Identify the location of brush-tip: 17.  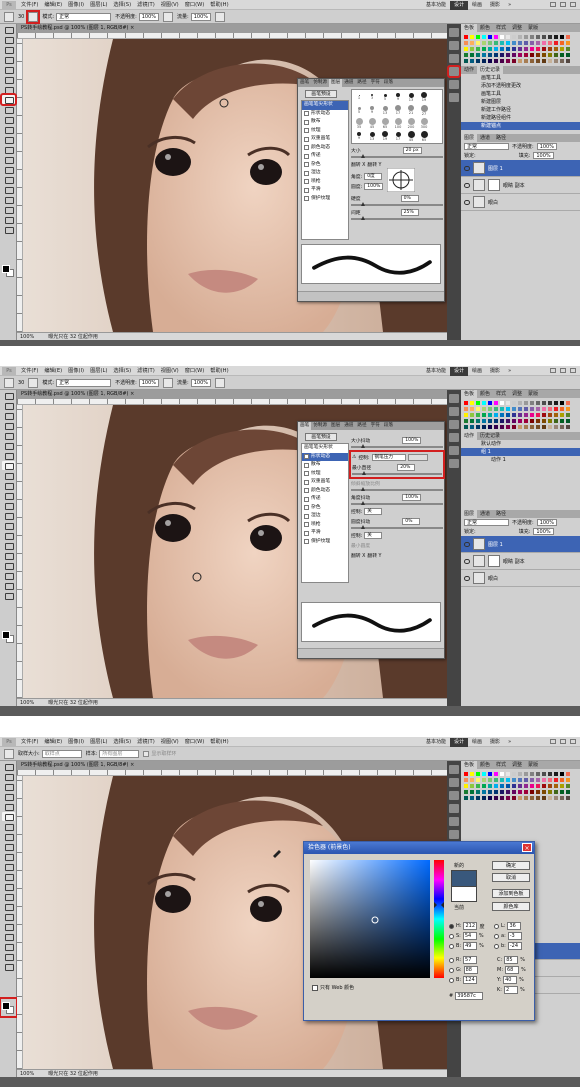
(398, 110).